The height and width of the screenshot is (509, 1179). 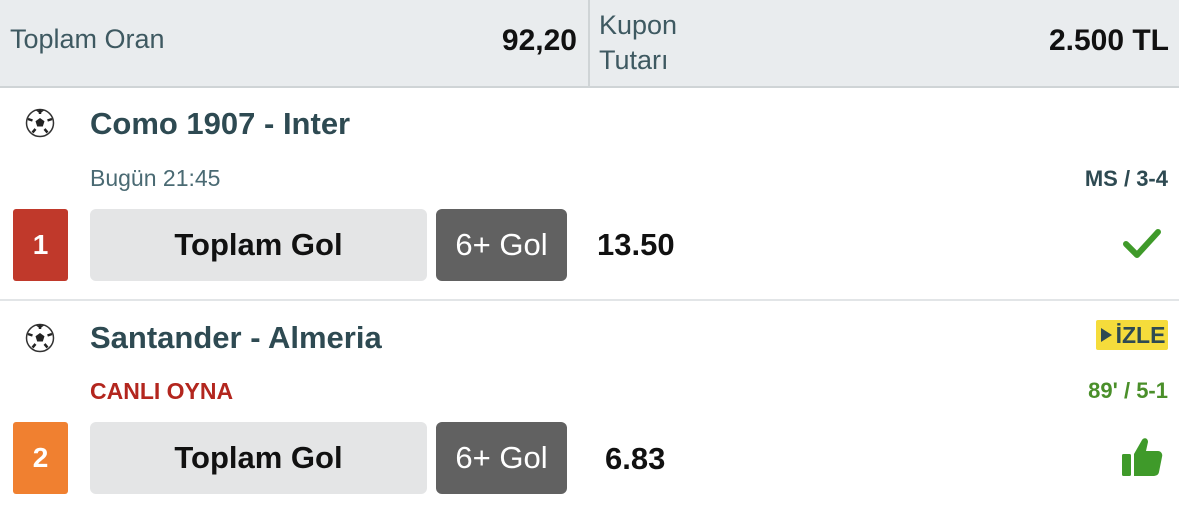 I want to click on odd-value: 13.50, so click(x=636, y=244).